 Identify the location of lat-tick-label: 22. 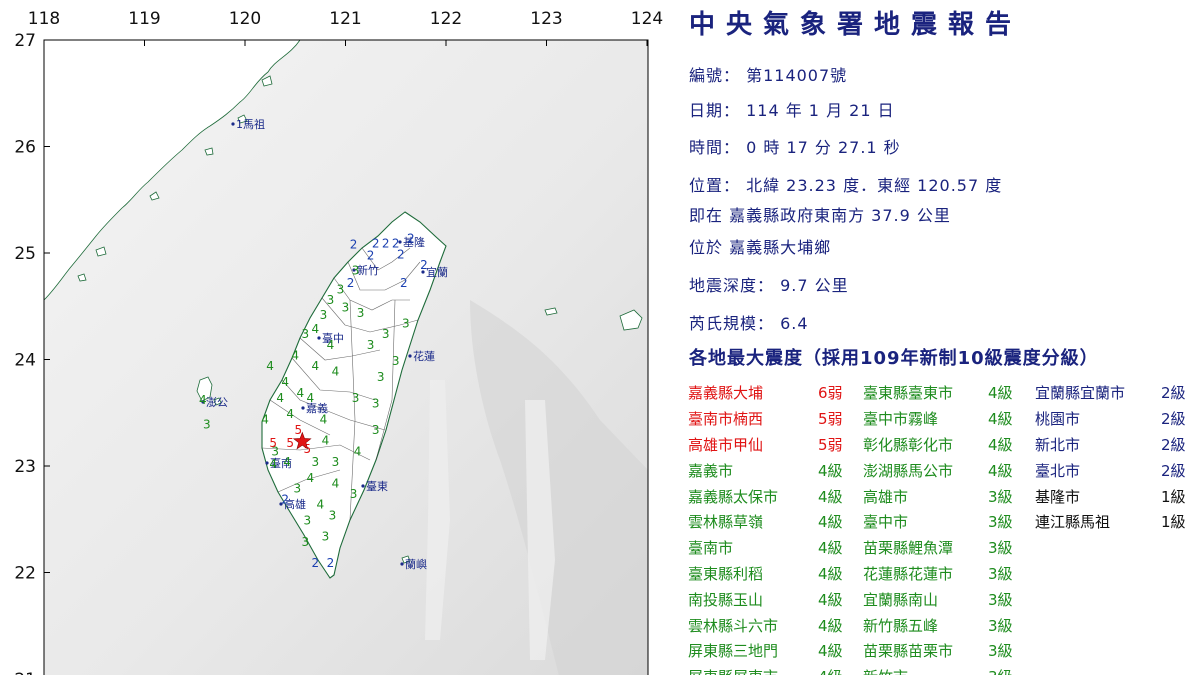
(25, 574).